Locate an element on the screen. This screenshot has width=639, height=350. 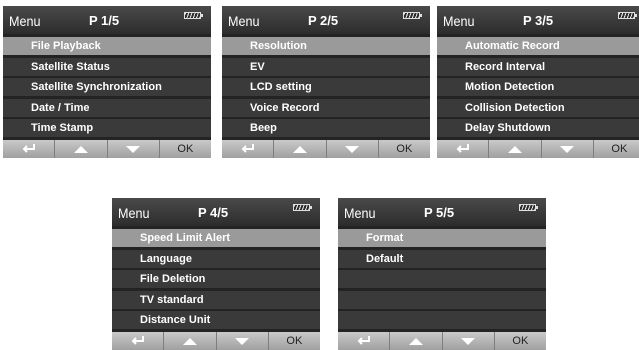
menu-item-record-interval: Record Interval is located at coordinates (538, 66).